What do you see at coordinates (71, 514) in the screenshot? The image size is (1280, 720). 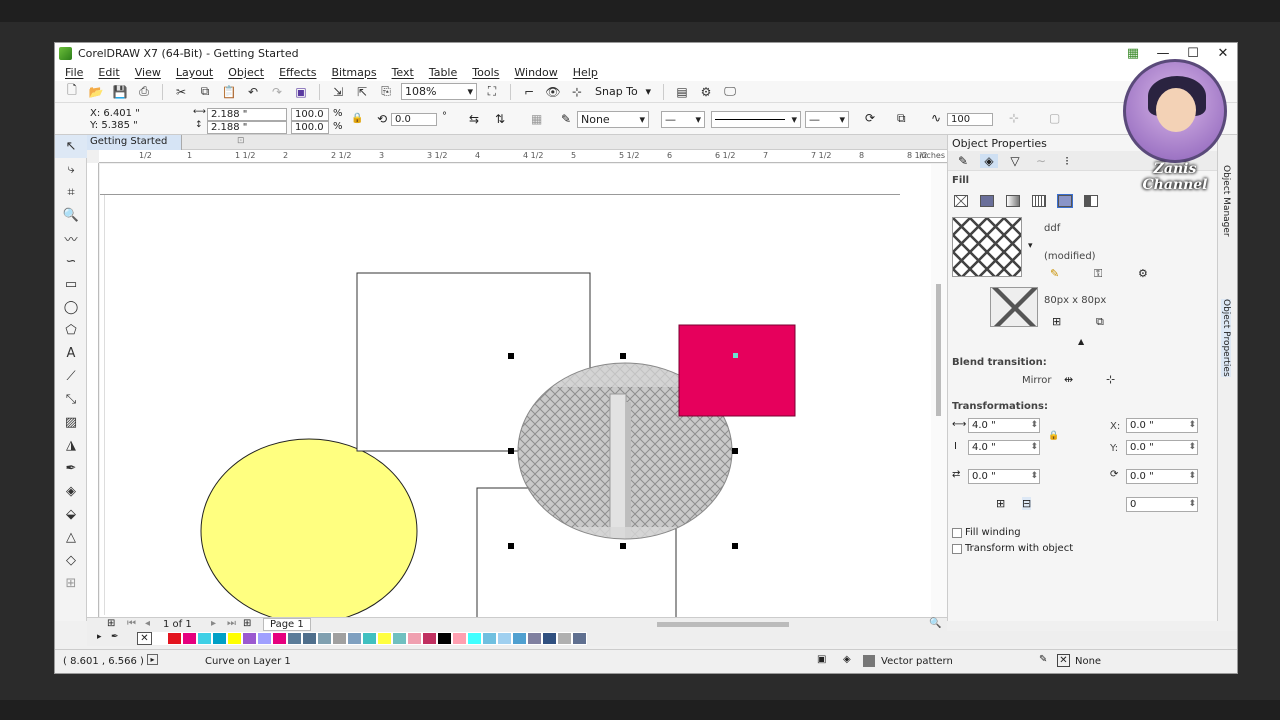 I see `smart-fill-tool-icon: ⬙` at bounding box center [71, 514].